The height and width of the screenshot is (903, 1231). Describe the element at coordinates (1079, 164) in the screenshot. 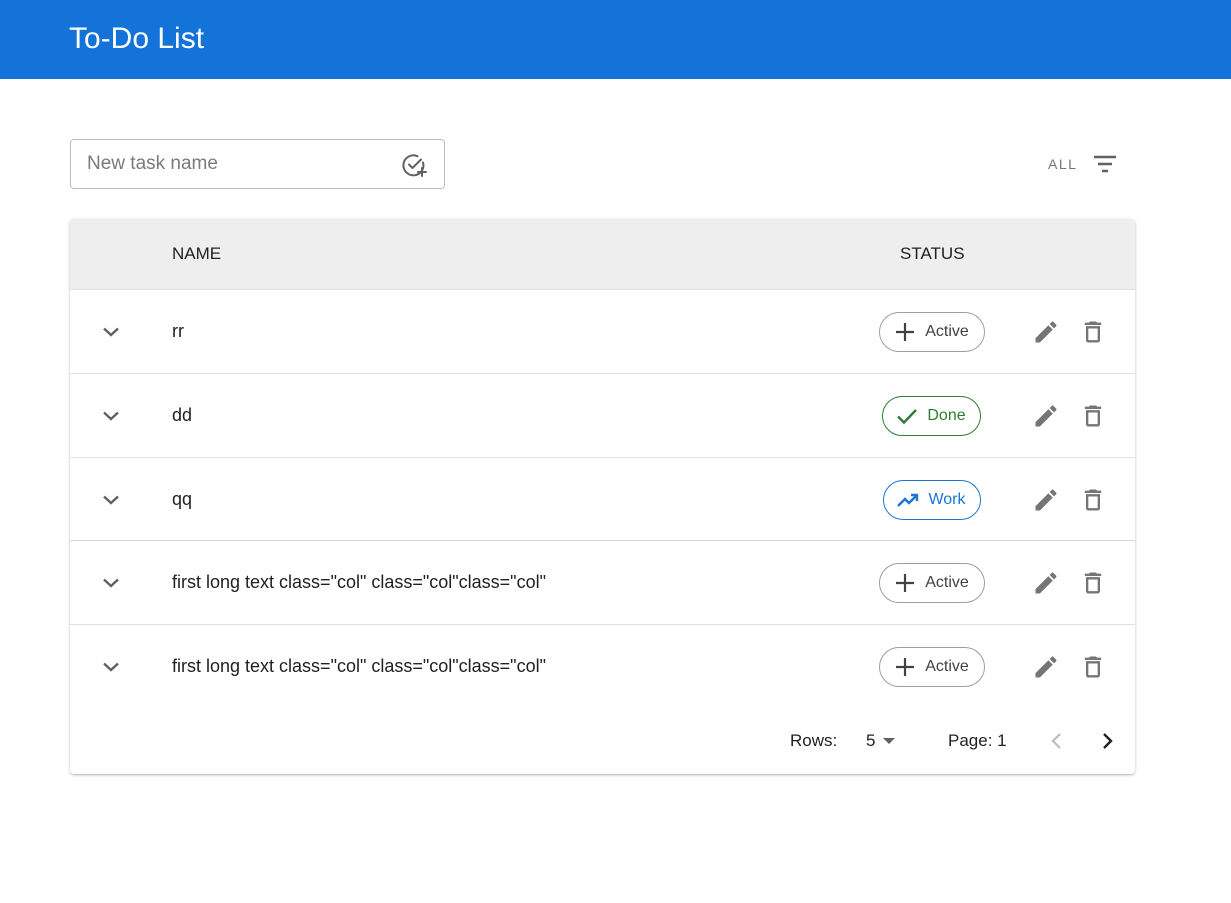

I see `filter-button: ALL` at that location.